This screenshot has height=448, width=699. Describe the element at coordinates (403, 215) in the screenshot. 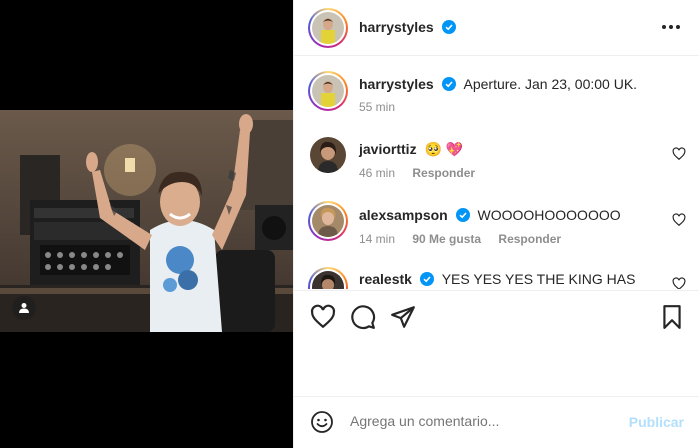

I see `commenter-username: alexsampson` at that location.